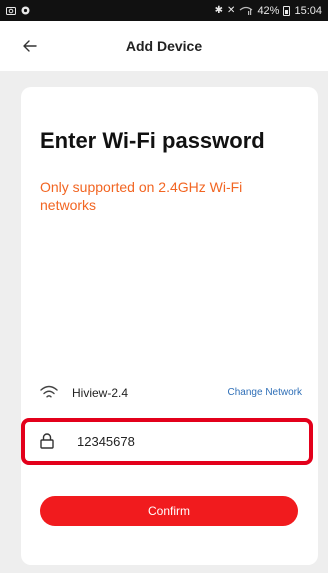  What do you see at coordinates (219, 10) in the screenshot?
I see `bluetooth-icon: ✱` at bounding box center [219, 10].